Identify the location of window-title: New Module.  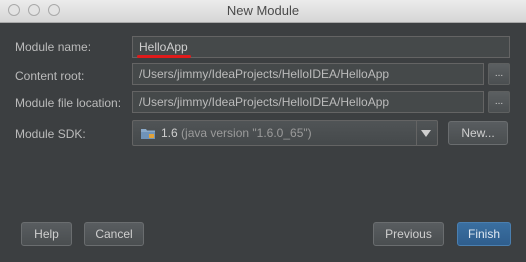
(263, 10).